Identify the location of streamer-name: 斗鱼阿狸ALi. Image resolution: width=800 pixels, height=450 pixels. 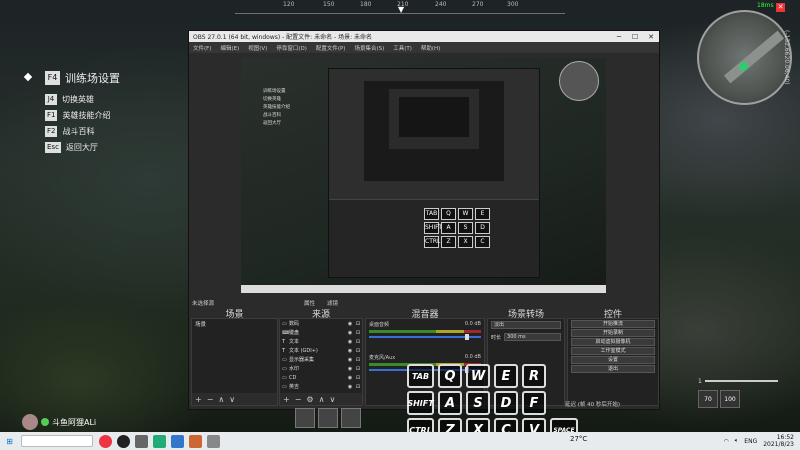
(74, 422).